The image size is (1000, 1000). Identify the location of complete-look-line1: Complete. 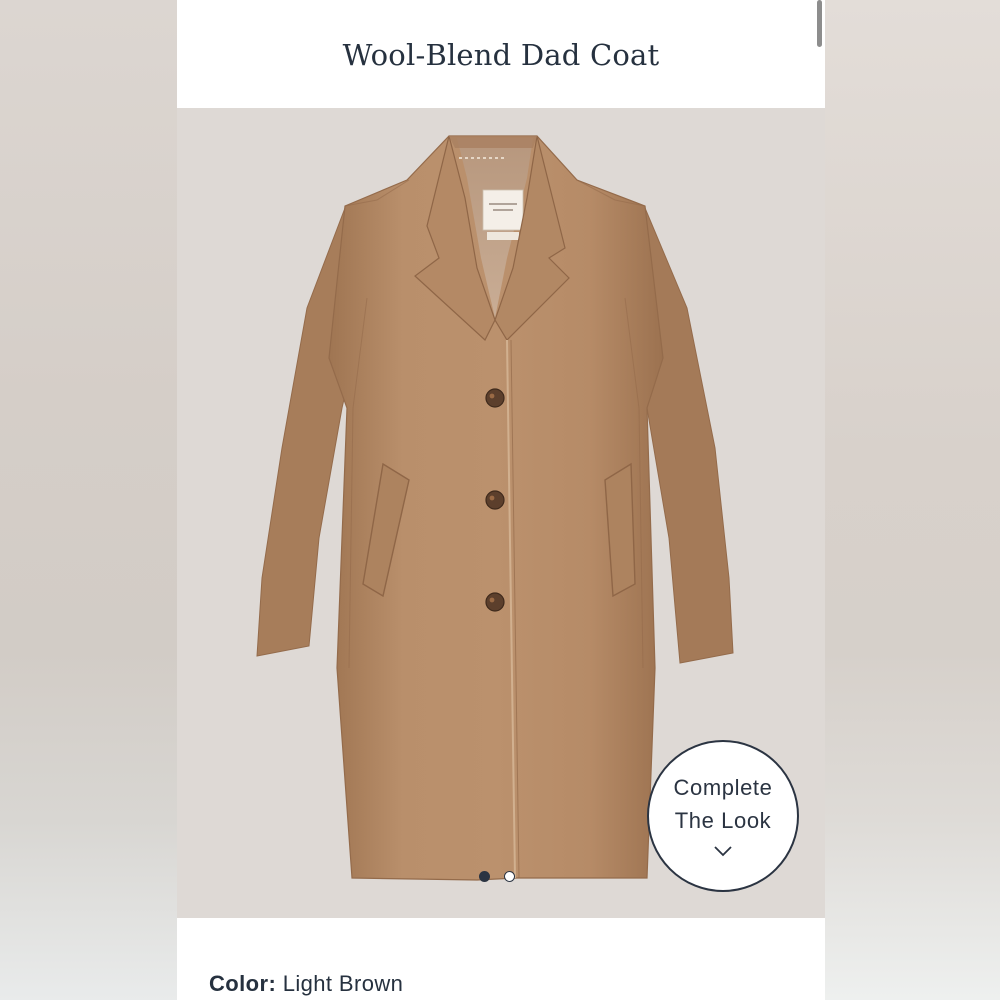
(723, 787).